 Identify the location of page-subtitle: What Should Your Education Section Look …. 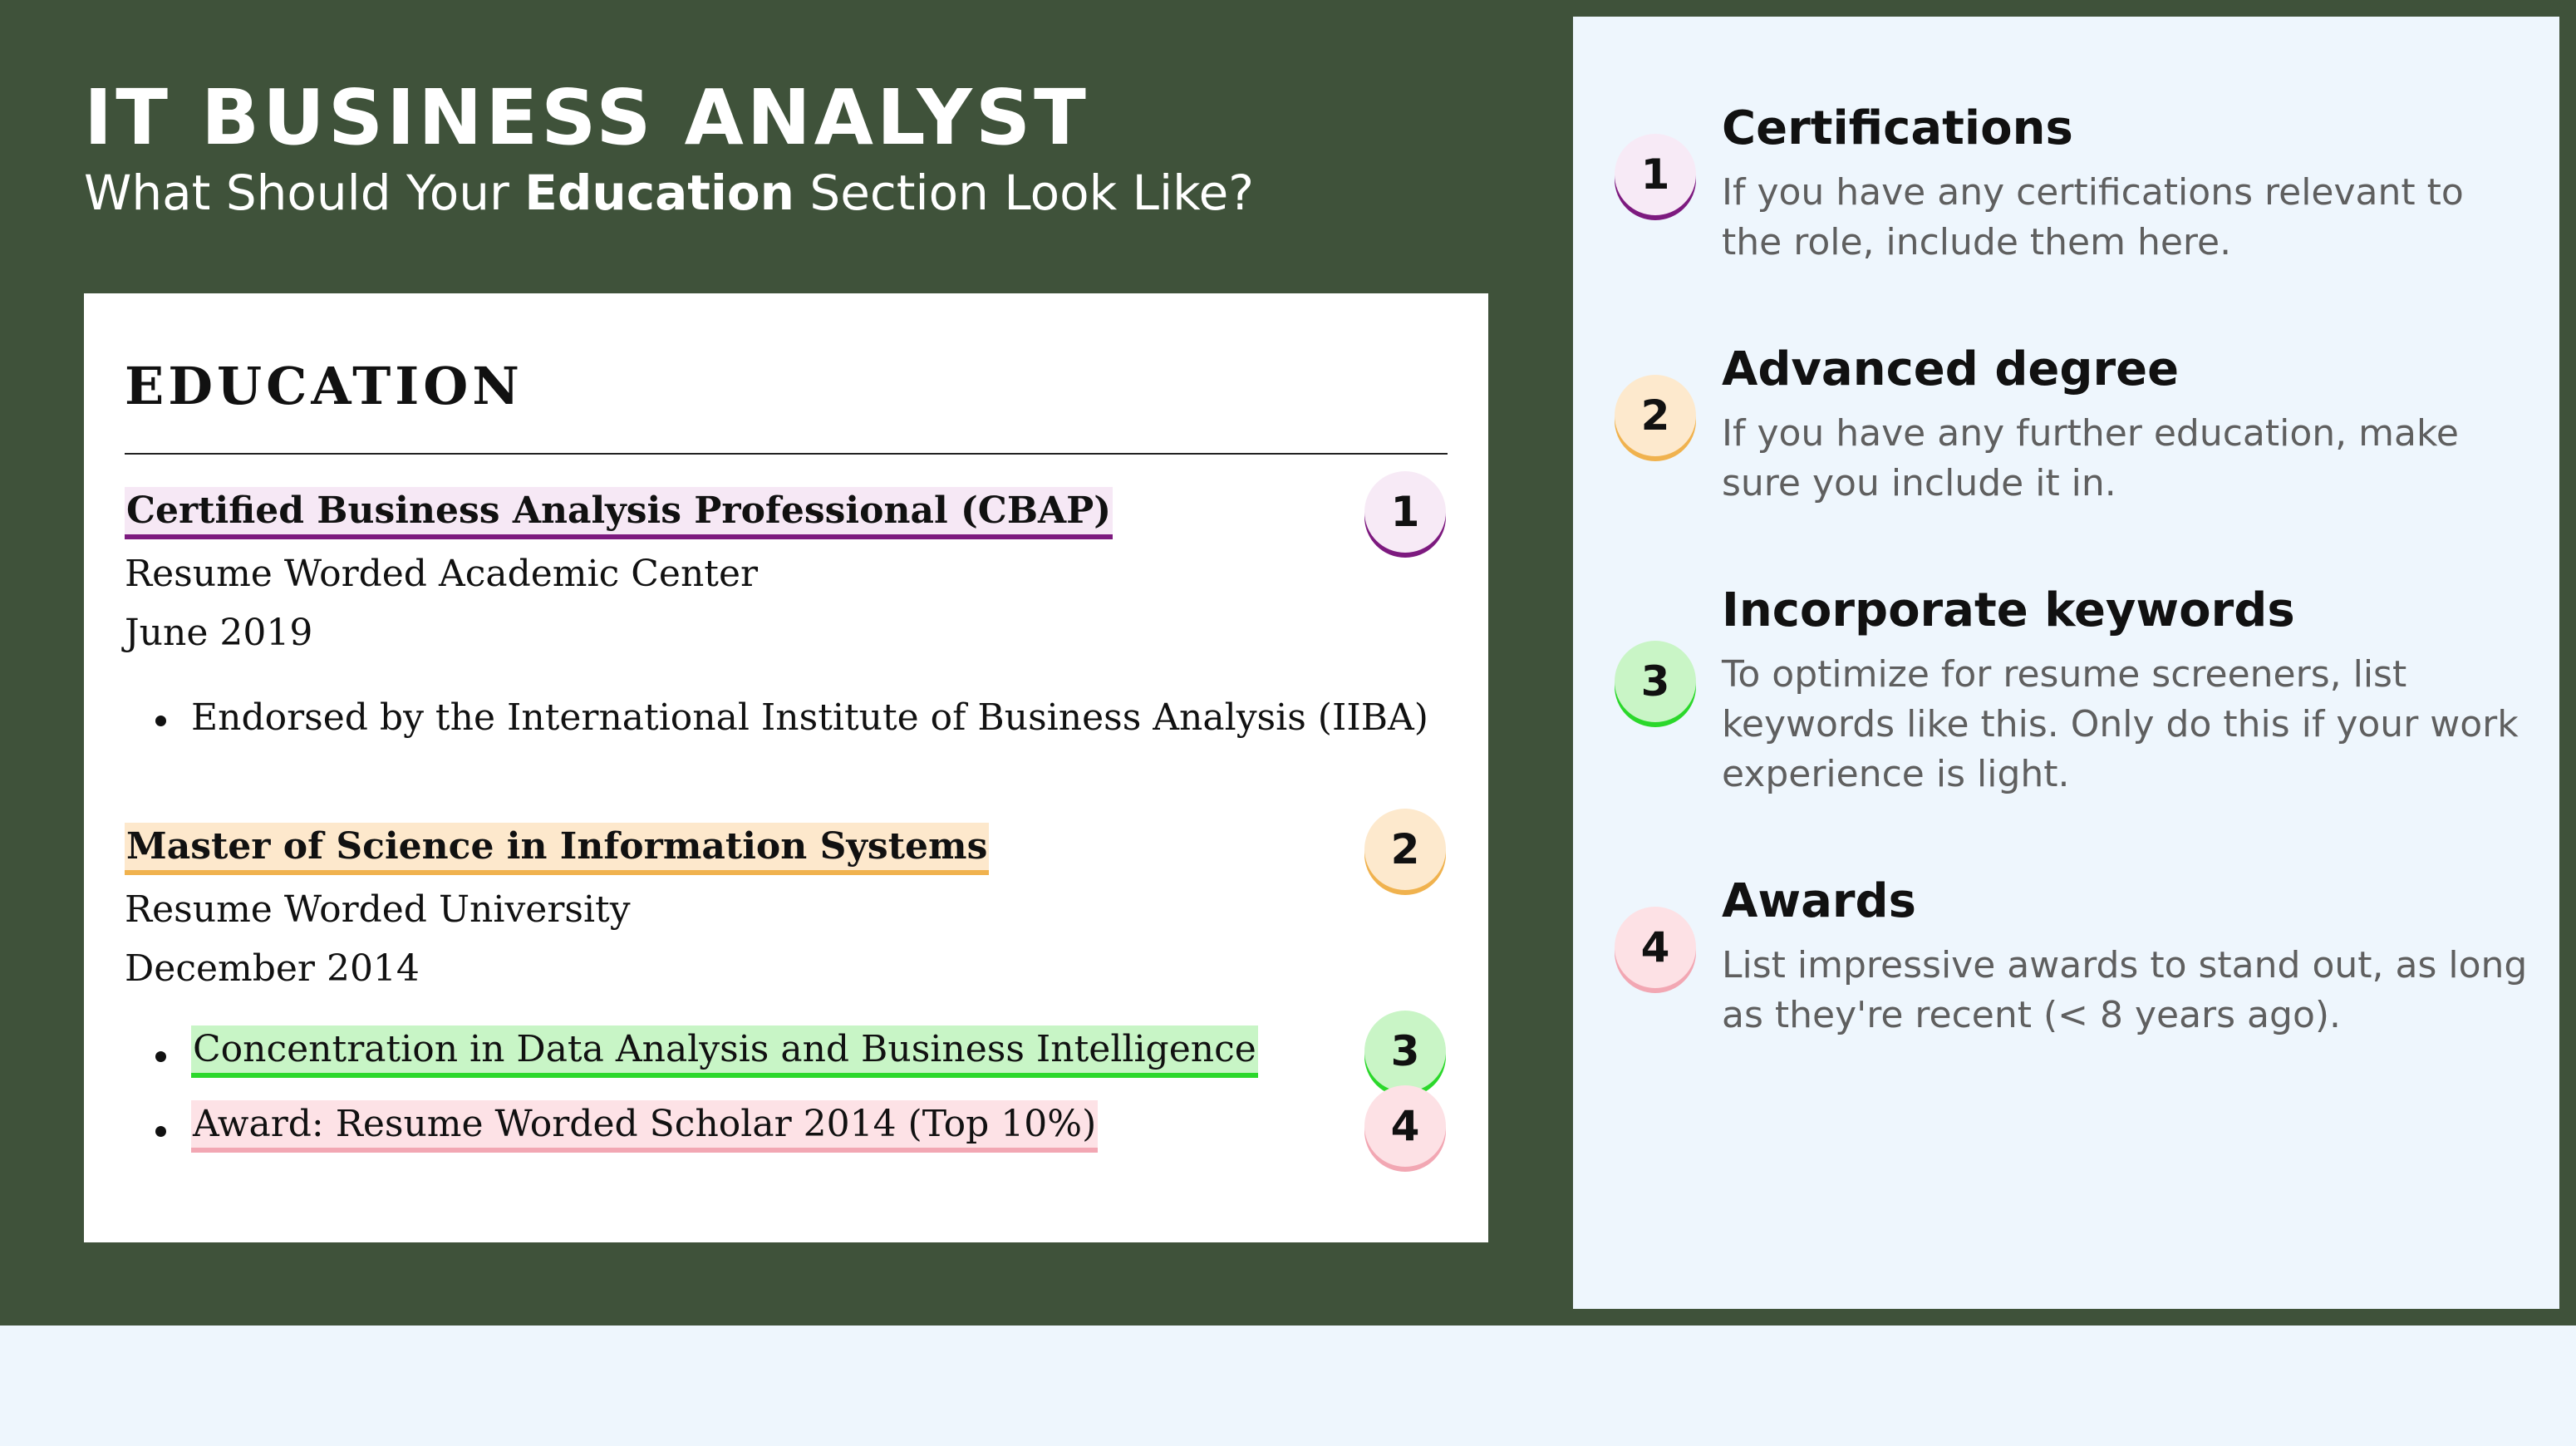
(669, 193).